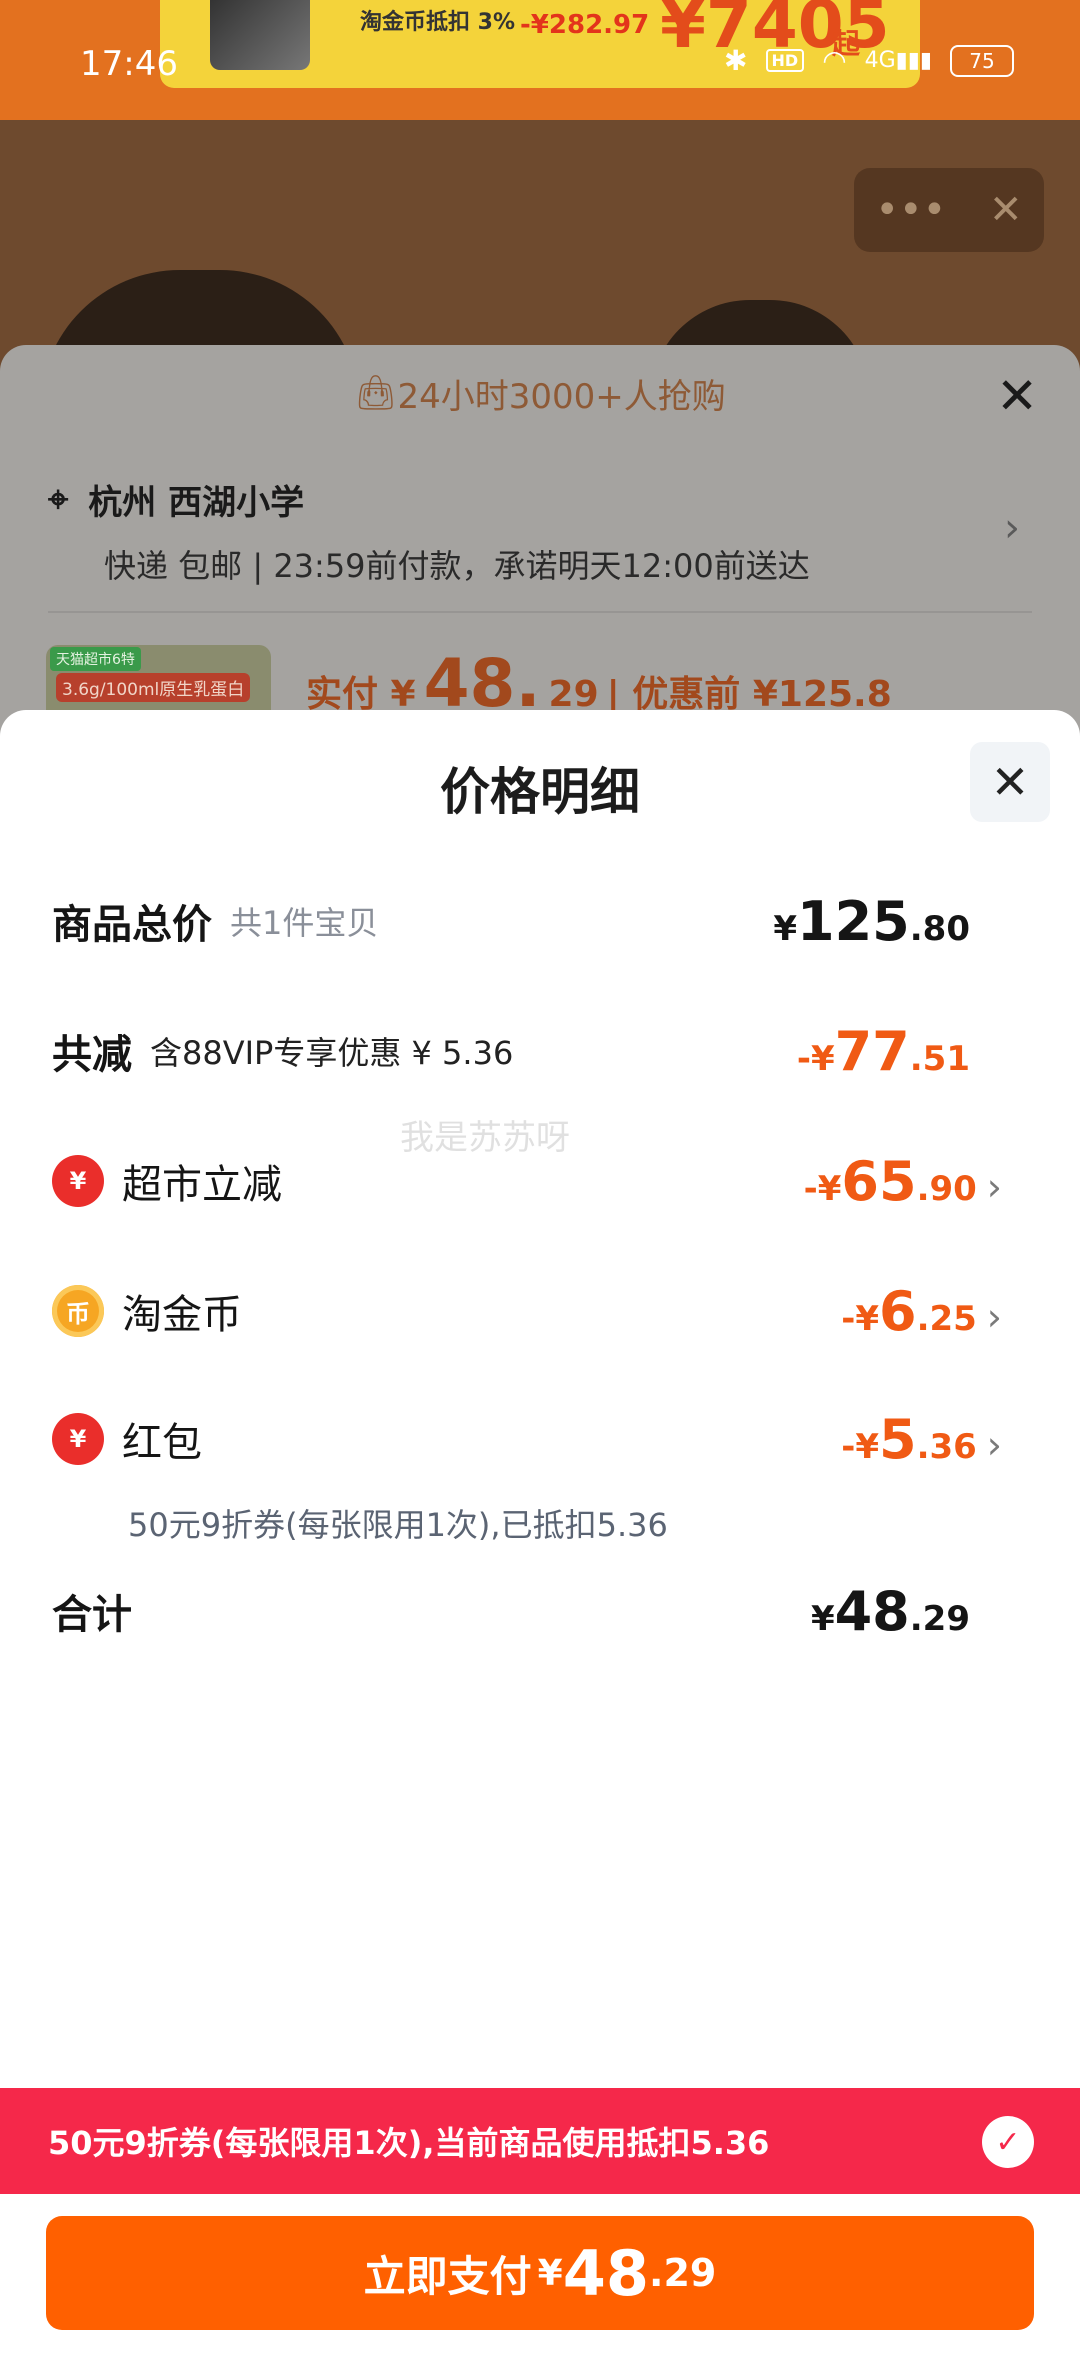 The image size is (1080, 2376). I want to click on status-time: 17:46, so click(129, 64).